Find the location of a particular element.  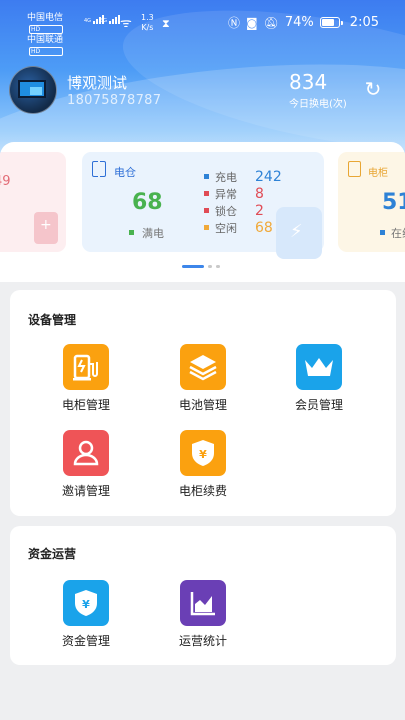

carrier-info: 中国电信 HD 中国联通 HD is located at coordinates (45, 34).